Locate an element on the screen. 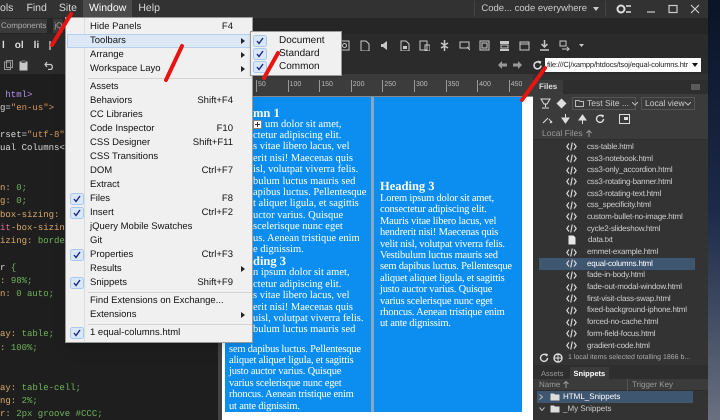 This screenshot has width=720, height=420. heading: Heading 3 is located at coordinates (408, 185).